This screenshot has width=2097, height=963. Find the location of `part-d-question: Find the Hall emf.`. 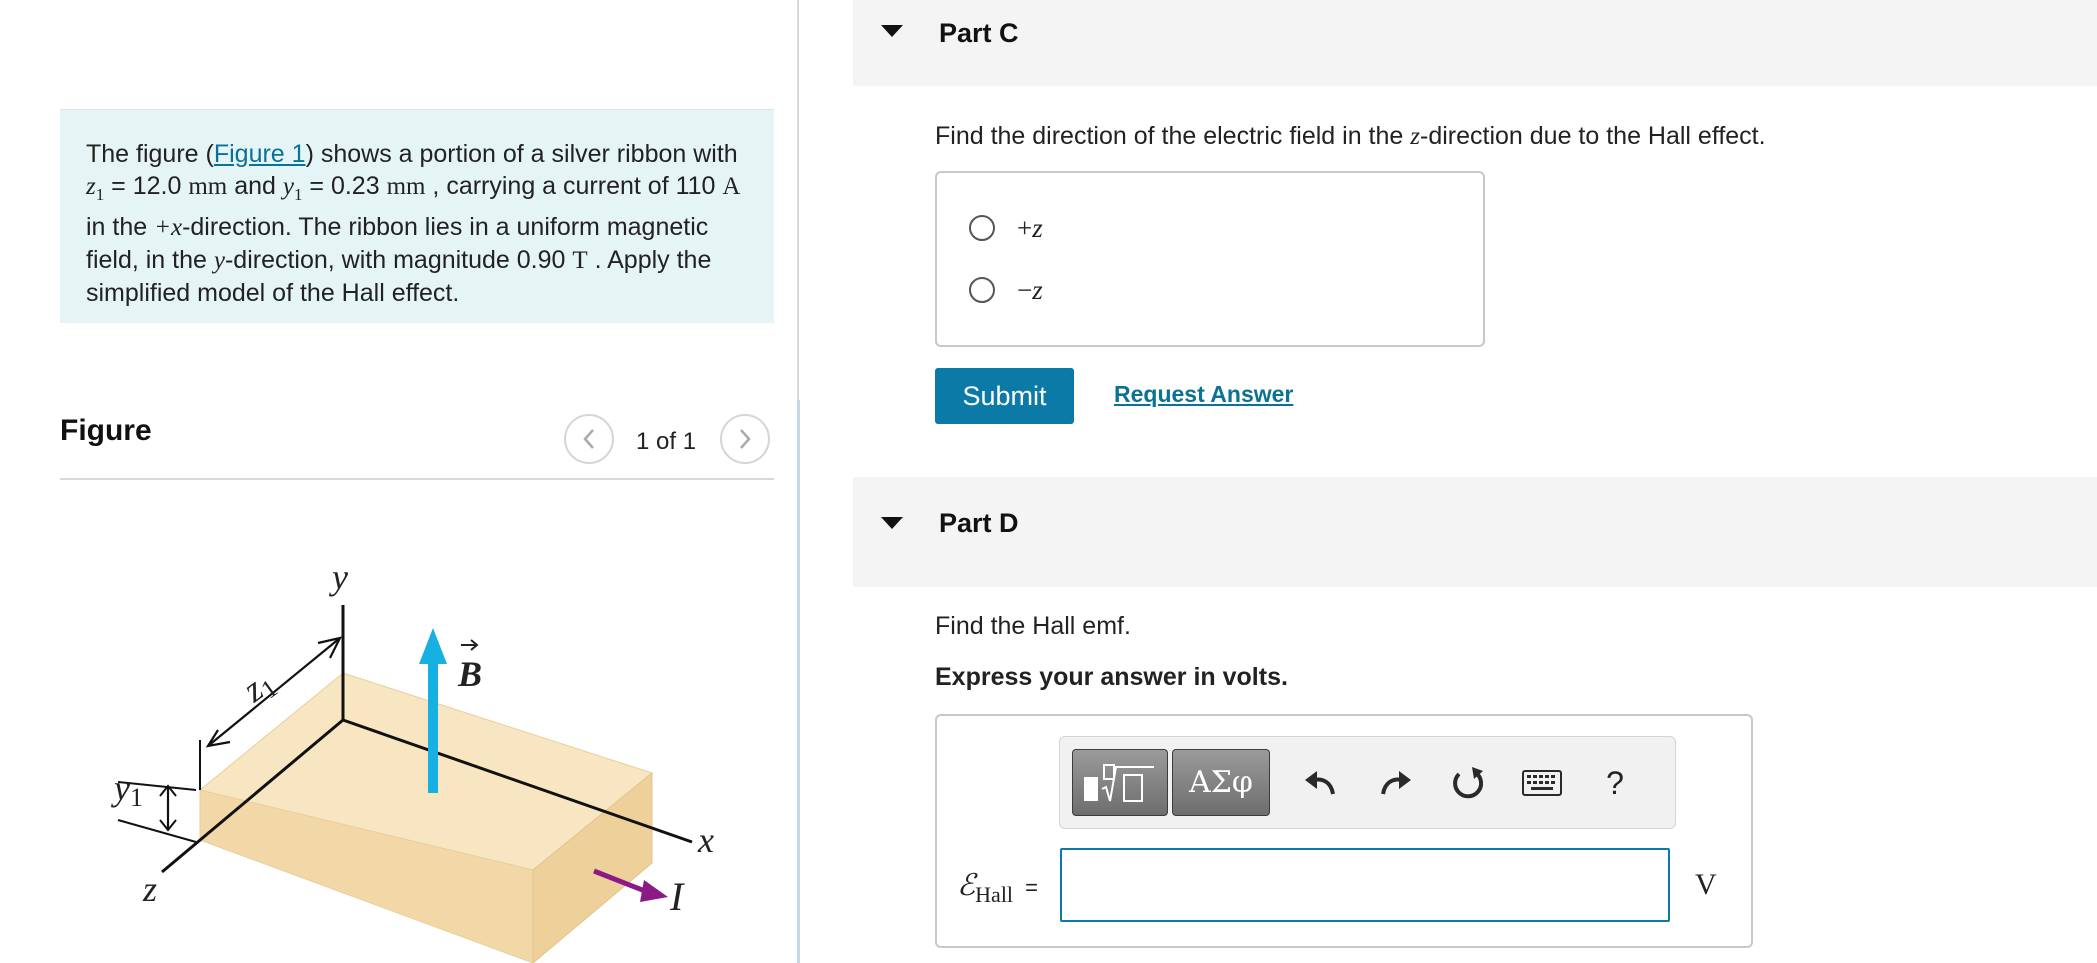

part-d-question: Find the Hall emf. is located at coordinates (1033, 626).